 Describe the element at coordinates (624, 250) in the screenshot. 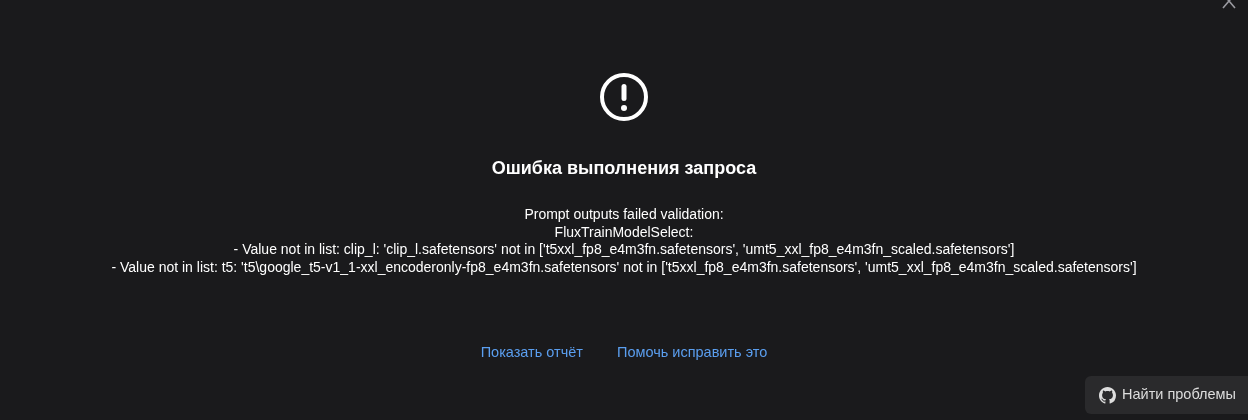

I see `error-message-line: - Value not in list: clip_l: 'clip_l.safetensors' not in ['t5xxl_fp8_e4m3fn.safetensors', 'umt5_xxl_fp8_e4m3fn_scaled.safetensors']` at that location.